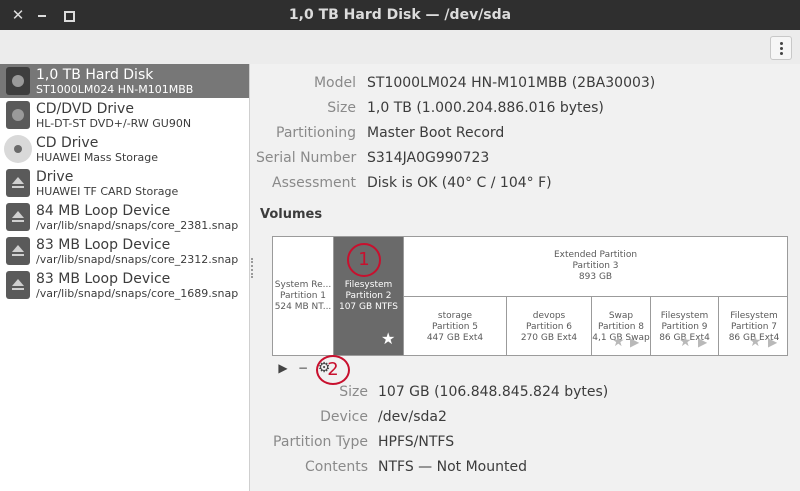 Image resolution: width=800 pixels, height=491 pixels. Describe the element at coordinates (107, 191) in the screenshot. I see `device-subtitle: HUAWEI TF CARD Storage` at that location.